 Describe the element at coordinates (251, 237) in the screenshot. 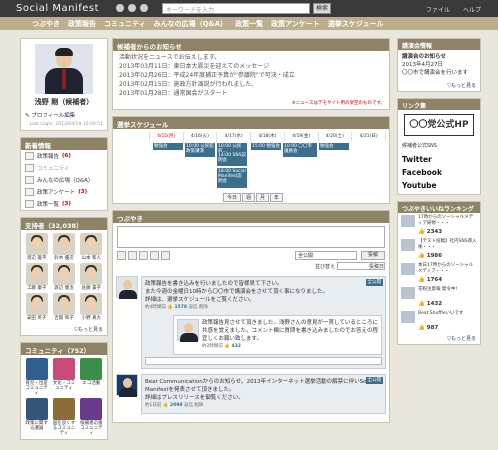

I see `tweet-textarea` at that location.